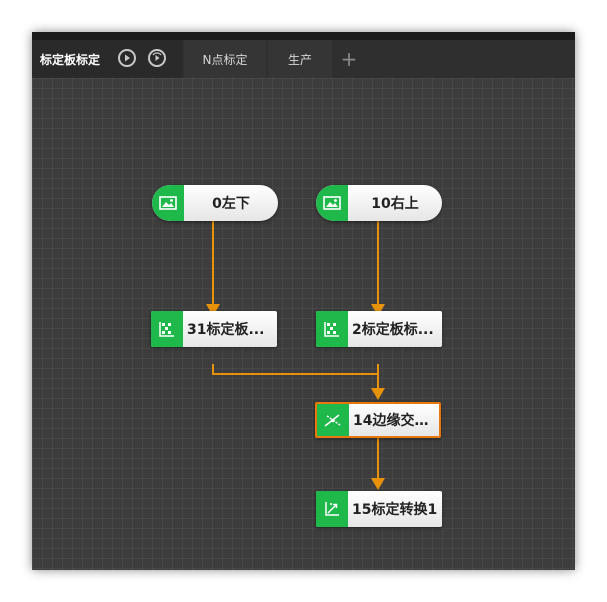 This screenshot has height=602, width=607. I want to click on tab-label: 生产, so click(299, 59).